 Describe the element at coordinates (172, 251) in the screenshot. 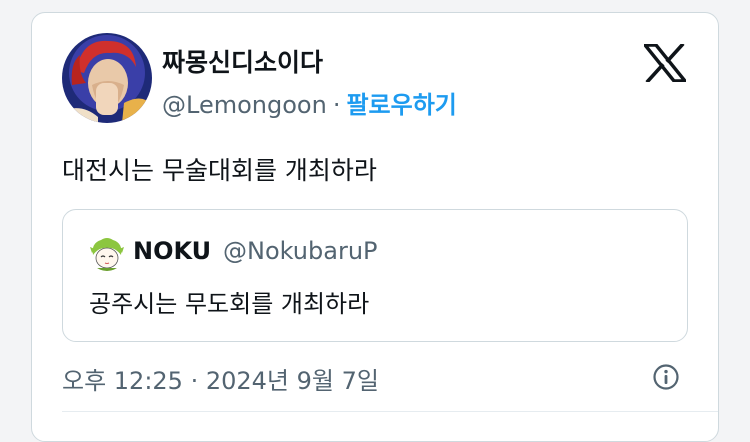

I see `quote-author-name: NOKU` at that location.